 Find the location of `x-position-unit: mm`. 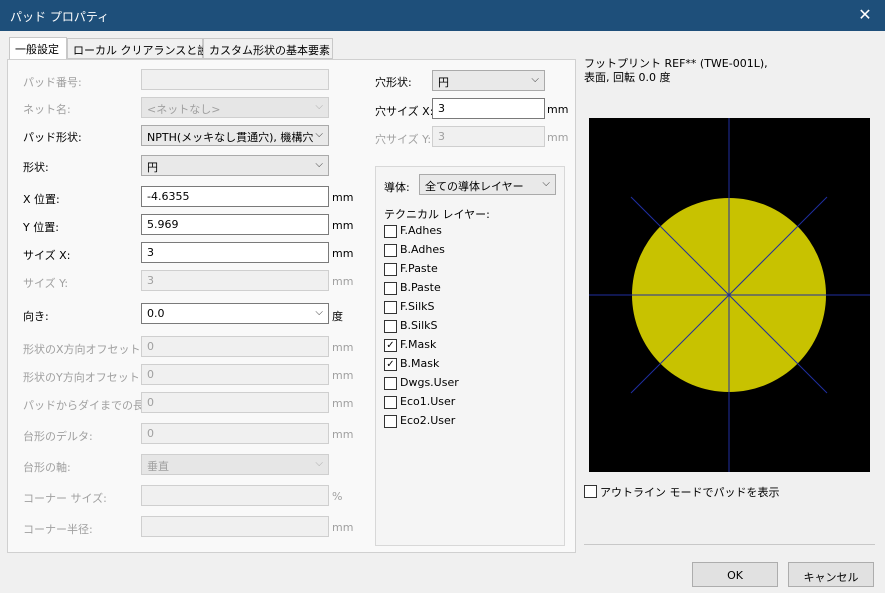

x-position-unit: mm is located at coordinates (343, 197).